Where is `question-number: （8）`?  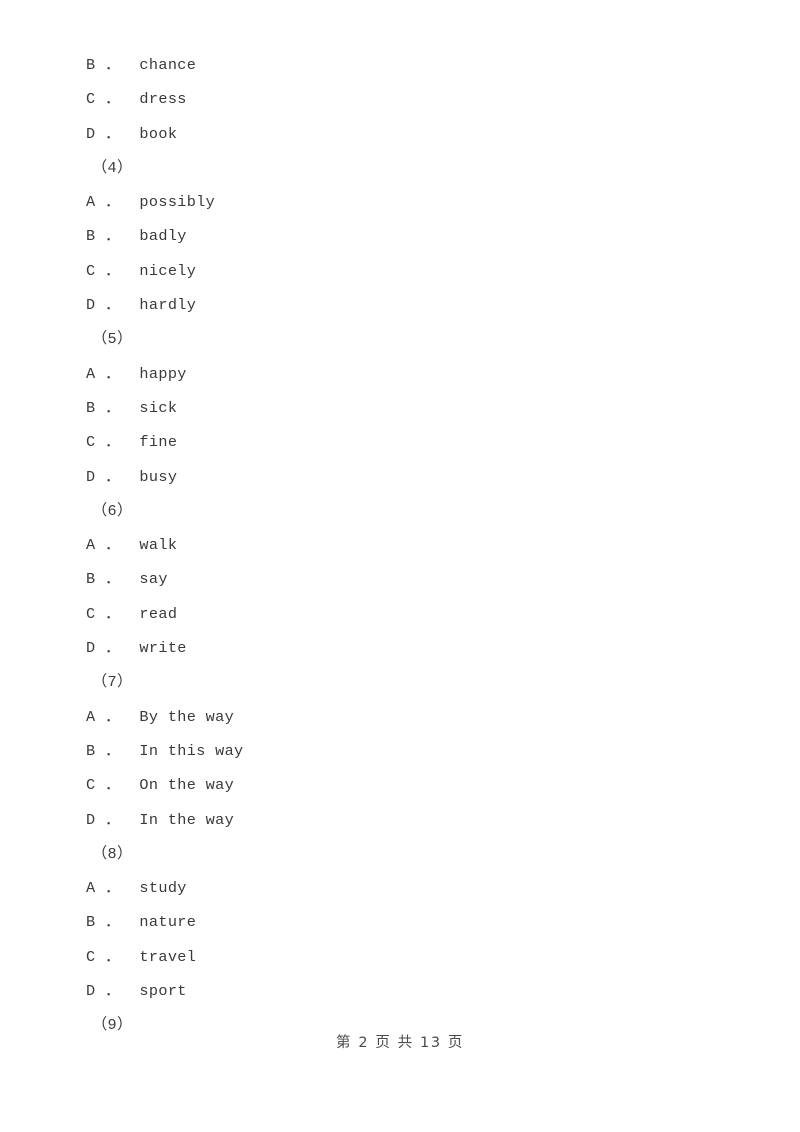
question-number: （8） is located at coordinates (112, 853).